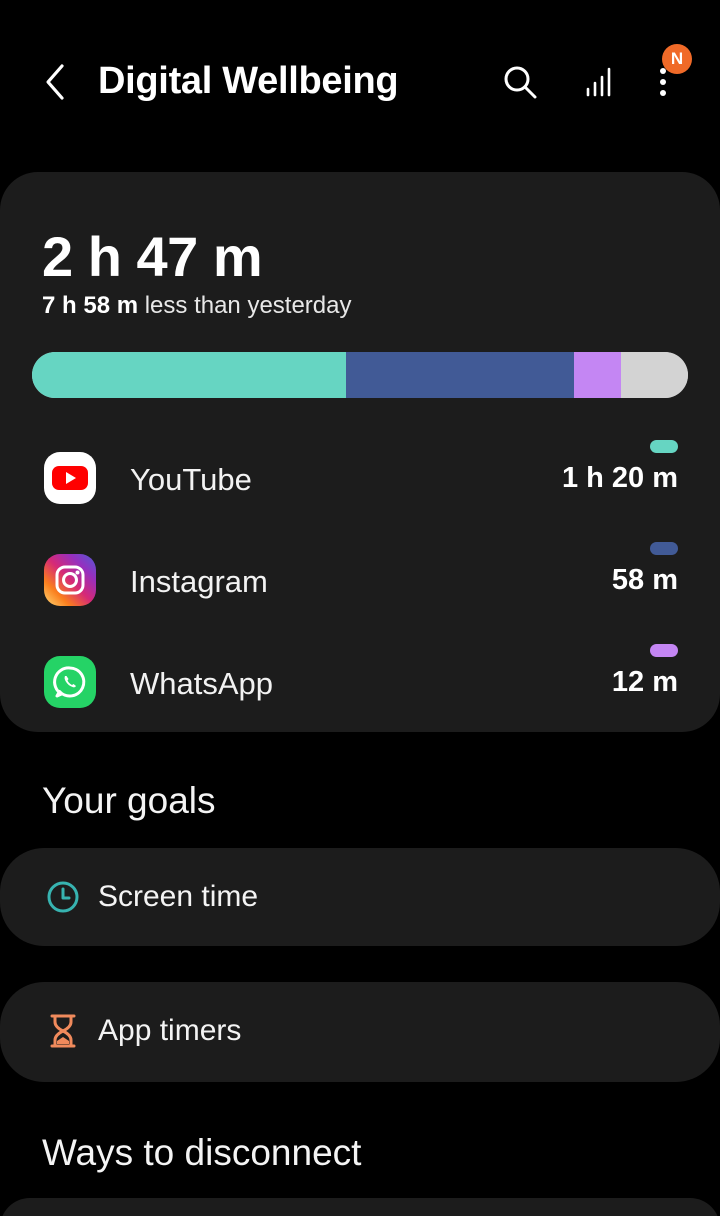 The image size is (720, 1216). Describe the element at coordinates (70, 478) in the screenshot. I see `youtube-icon` at that location.